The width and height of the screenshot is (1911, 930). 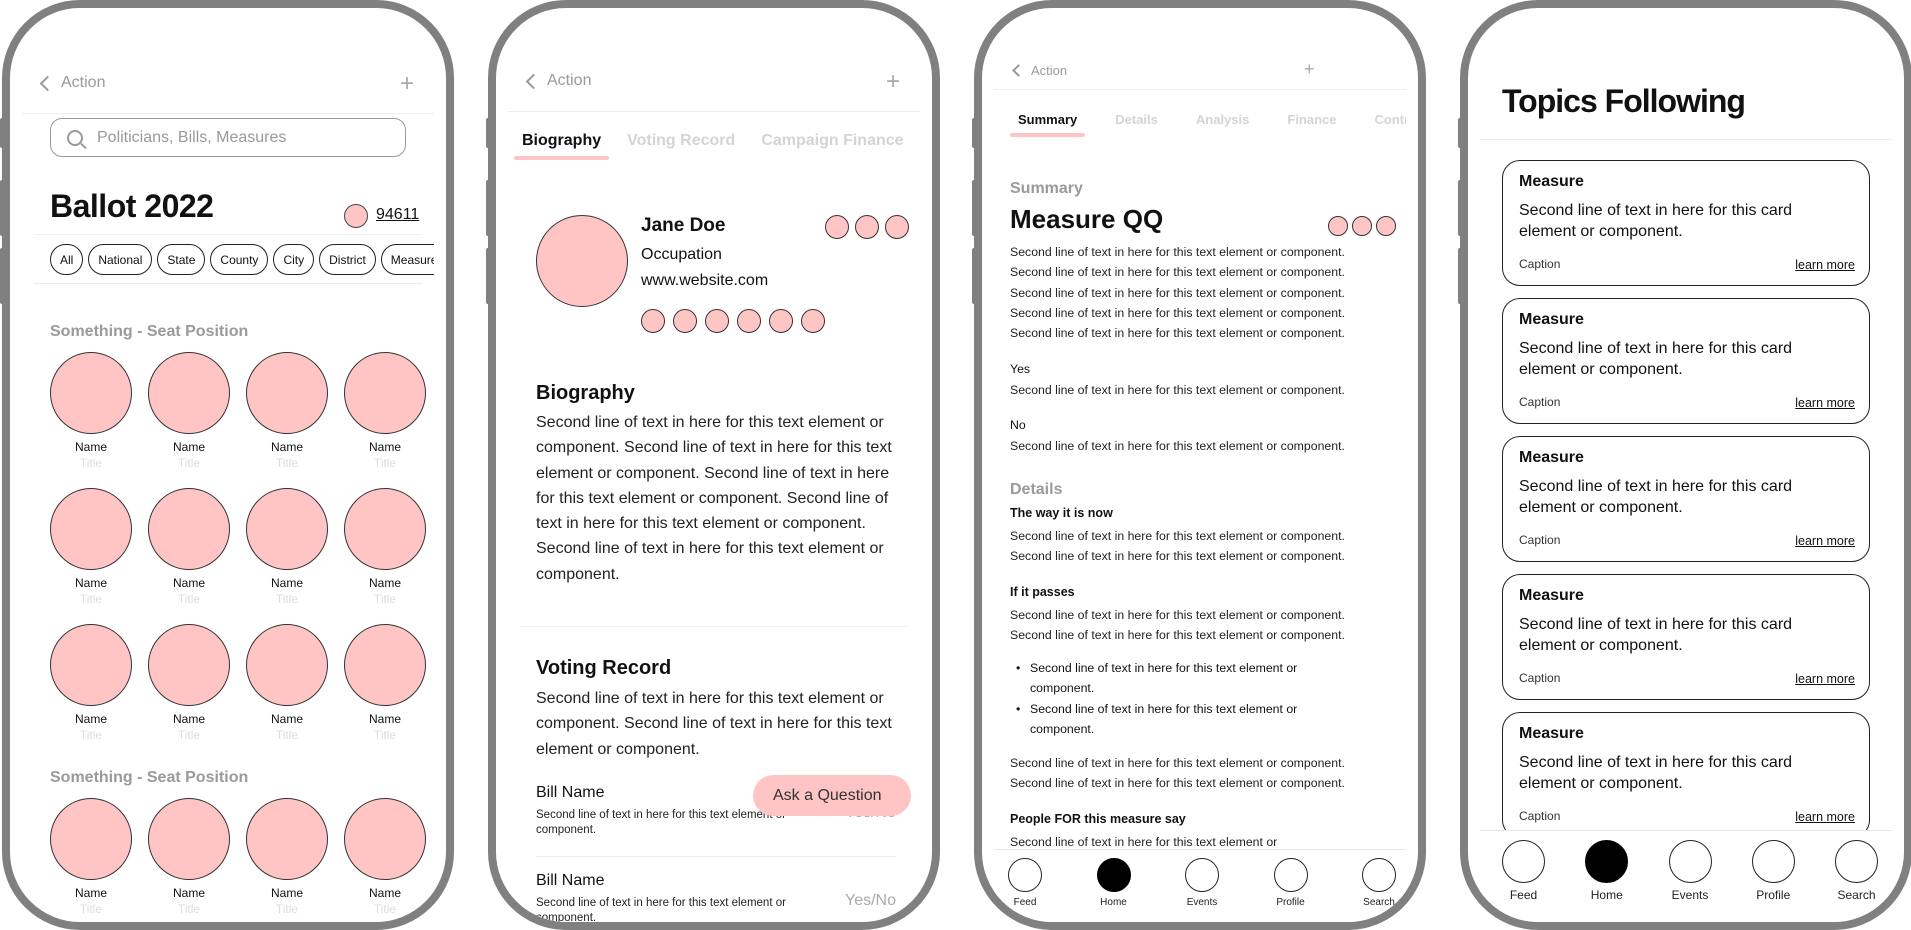 I want to click on tab-finance: Finance, so click(x=1311, y=119).